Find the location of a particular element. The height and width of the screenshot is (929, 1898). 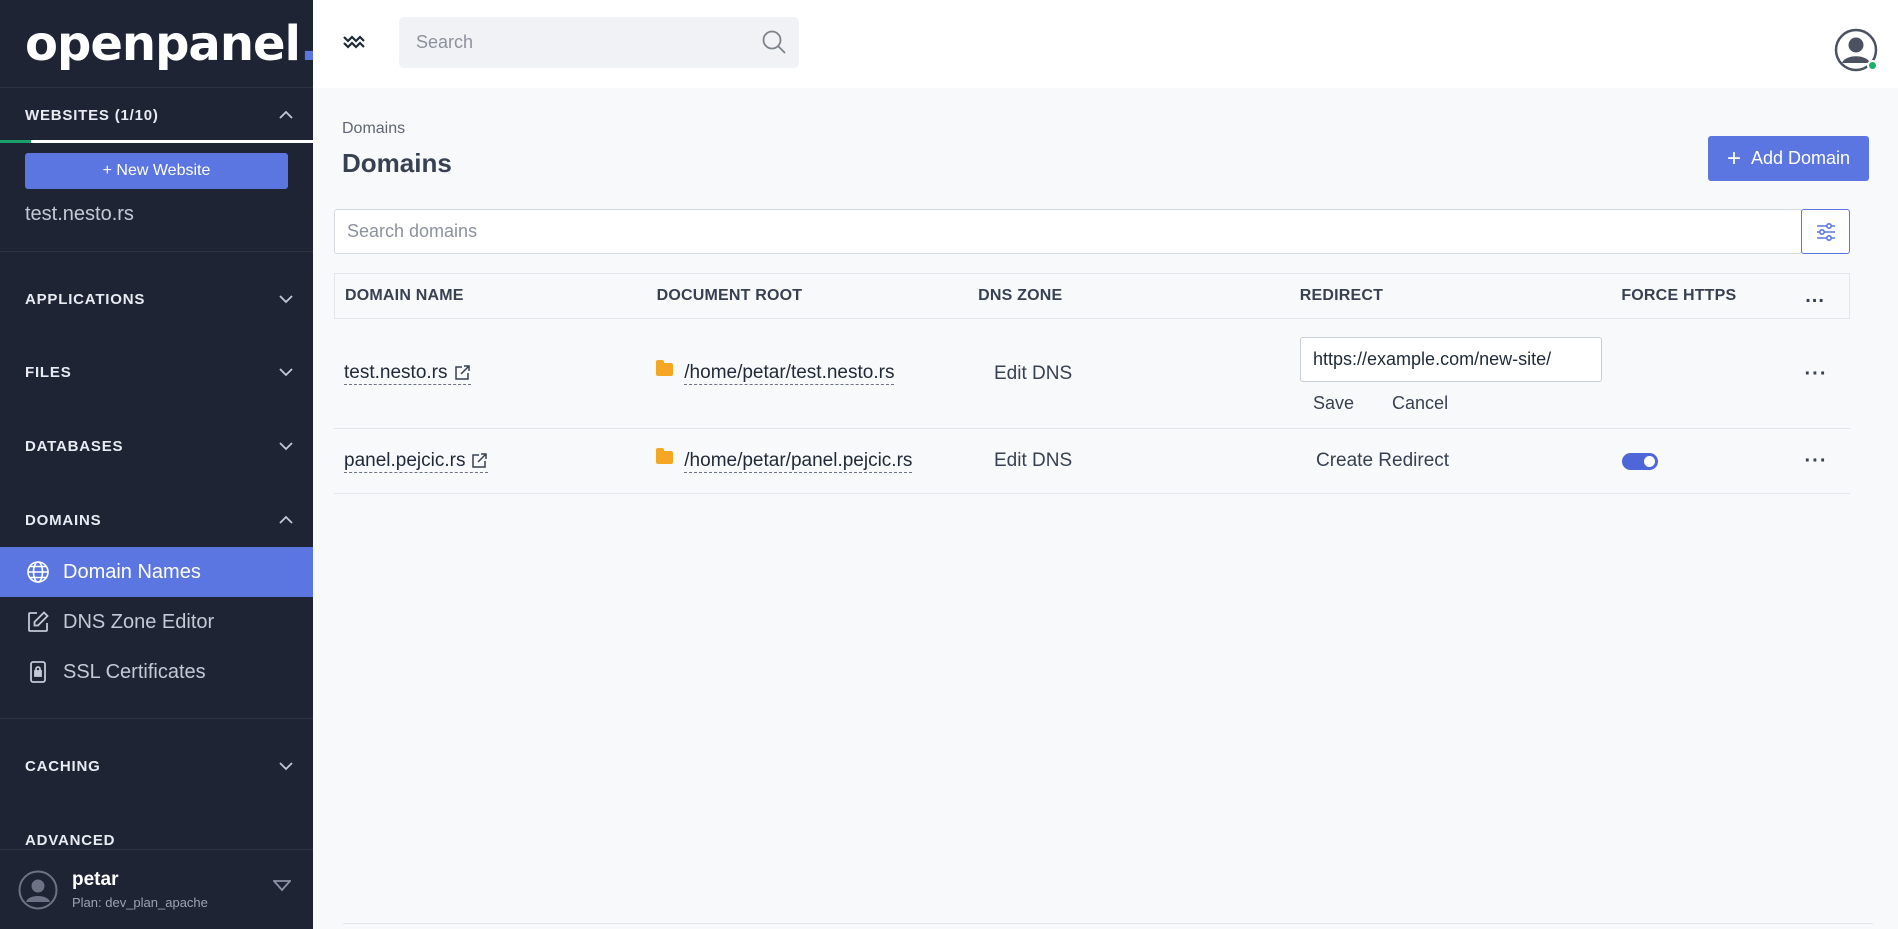

websites-section-header: WEBSITES (1/10) is located at coordinates (156, 115).